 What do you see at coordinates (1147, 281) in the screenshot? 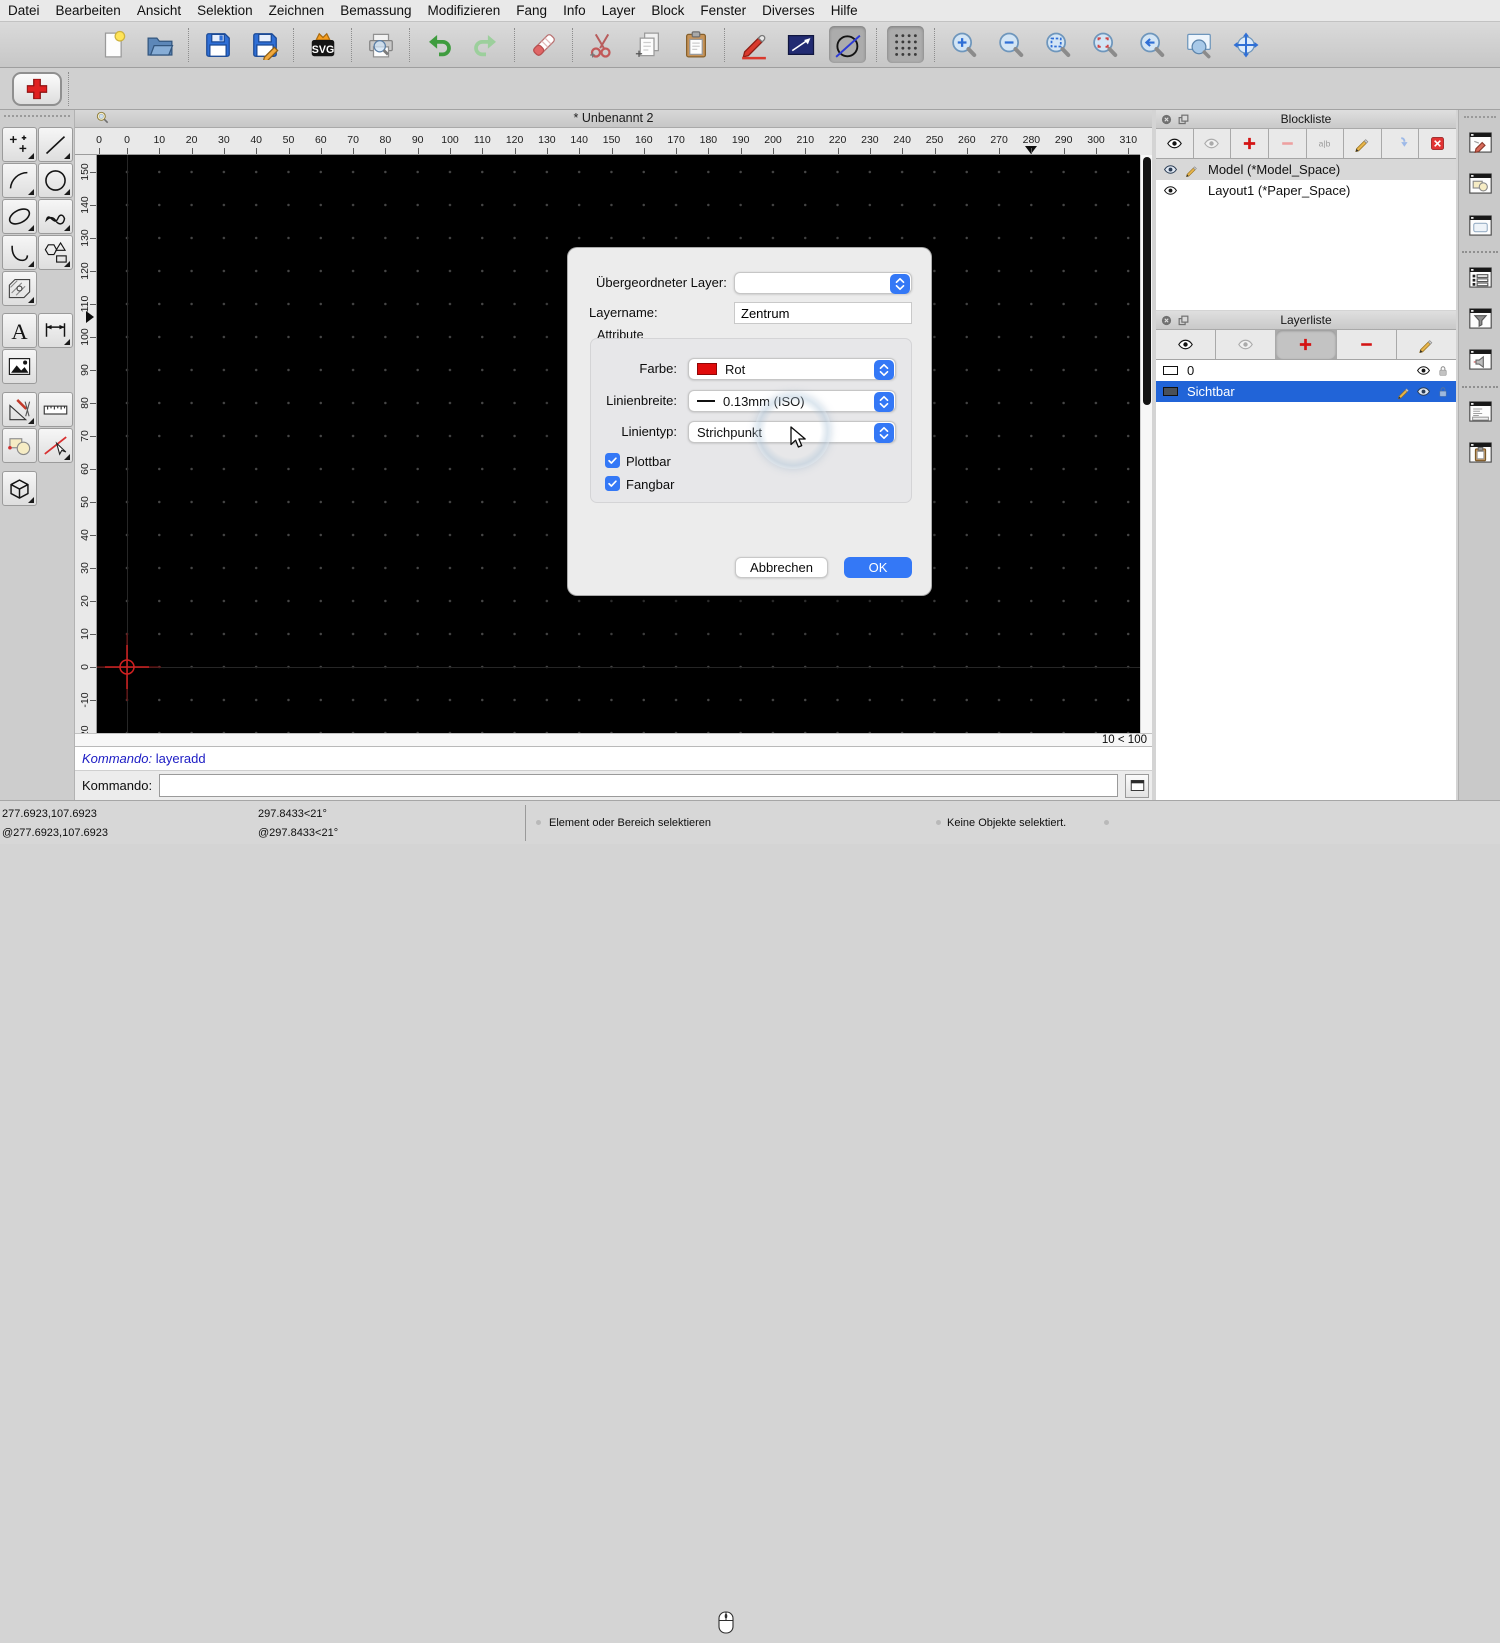
I see `scrollbar-thumb` at bounding box center [1147, 281].